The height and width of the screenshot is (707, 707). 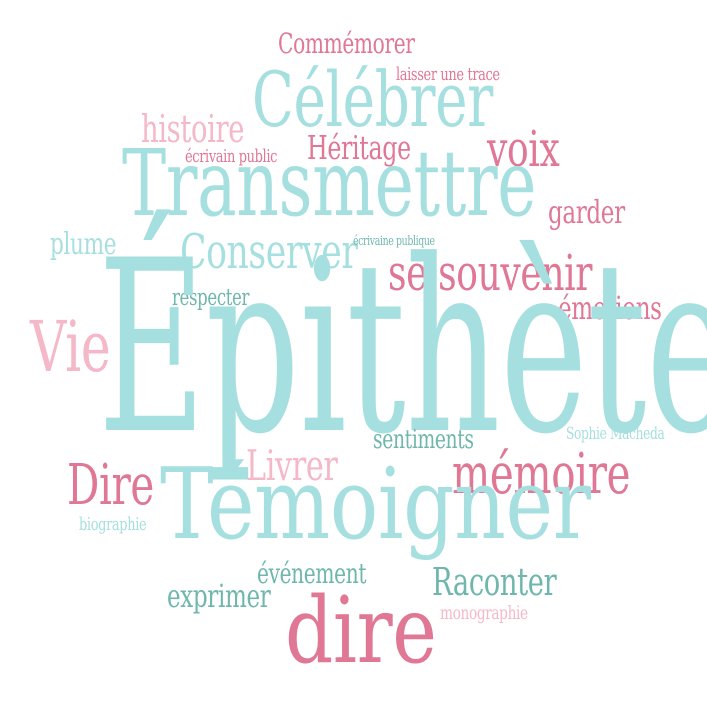 What do you see at coordinates (494, 582) in the screenshot?
I see `word-raconter: Raconter` at bounding box center [494, 582].